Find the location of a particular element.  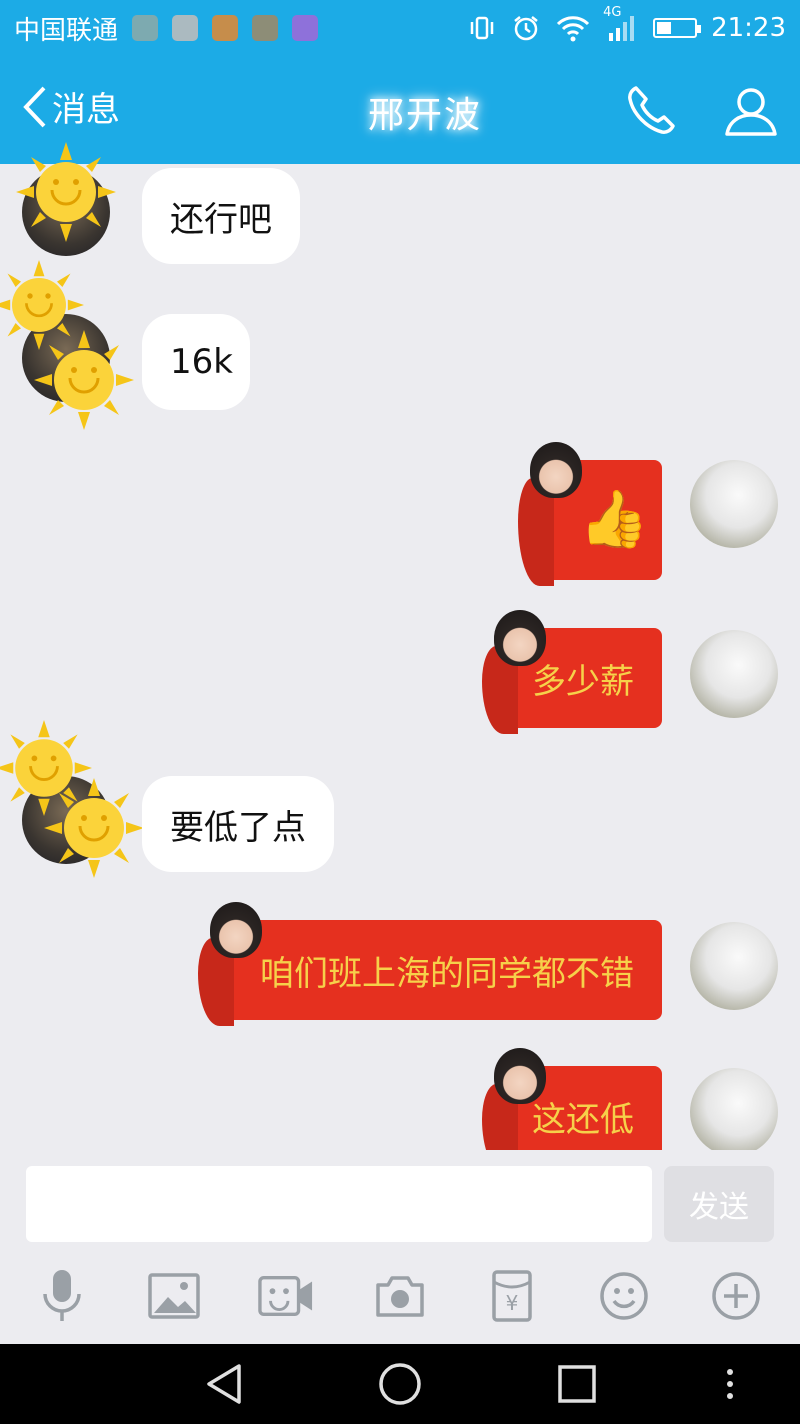

nav-menu-button is located at coordinates (730, 1384).